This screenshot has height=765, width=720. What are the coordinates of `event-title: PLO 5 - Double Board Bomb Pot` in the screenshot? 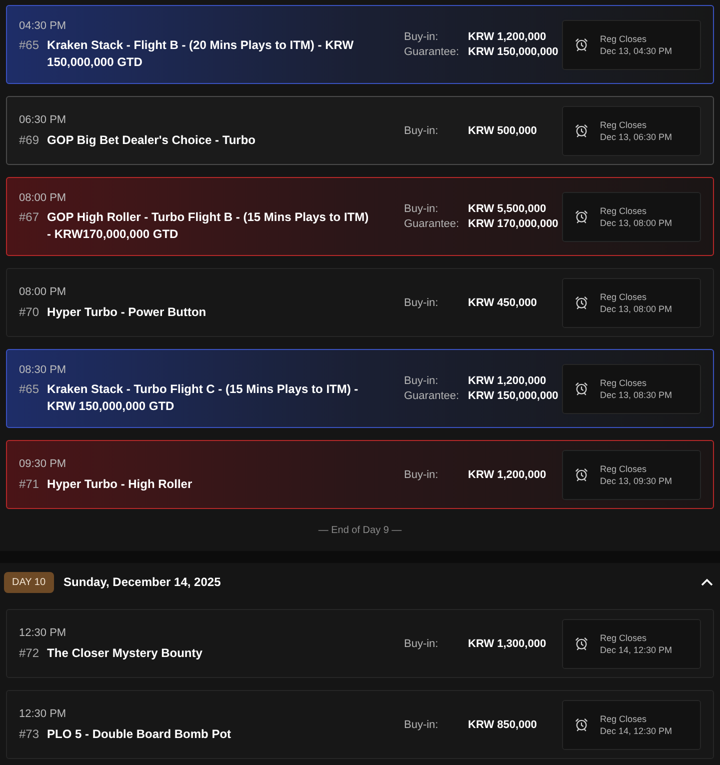 It's located at (139, 734).